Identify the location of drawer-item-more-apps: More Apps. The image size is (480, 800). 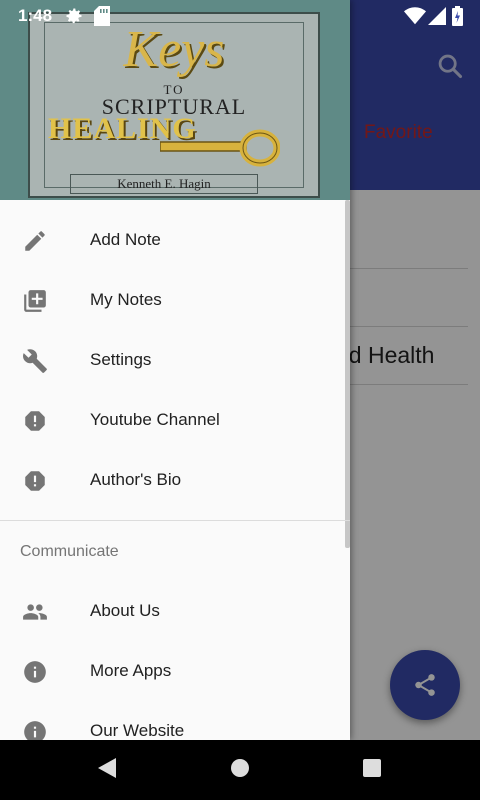
(175, 671).